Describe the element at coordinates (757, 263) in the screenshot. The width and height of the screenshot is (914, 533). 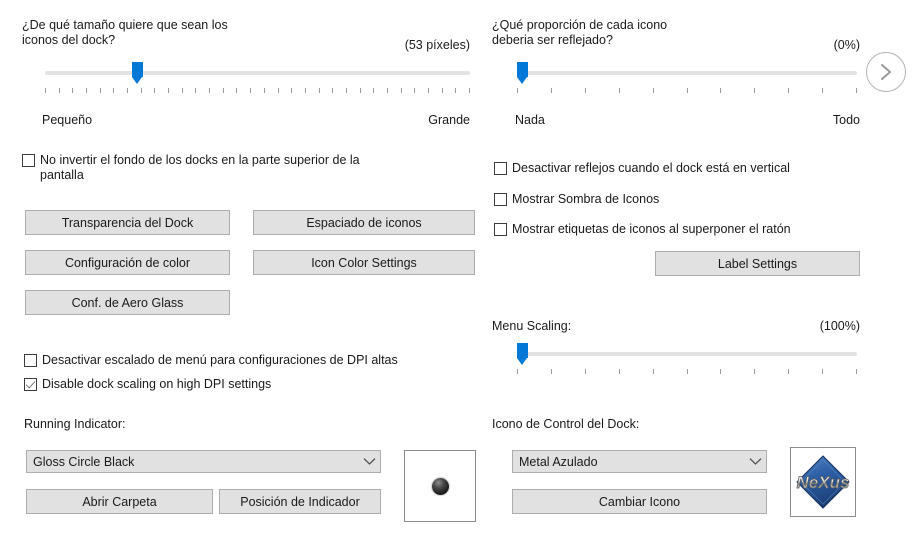
I see `label-settings-button: Label Settings` at that location.